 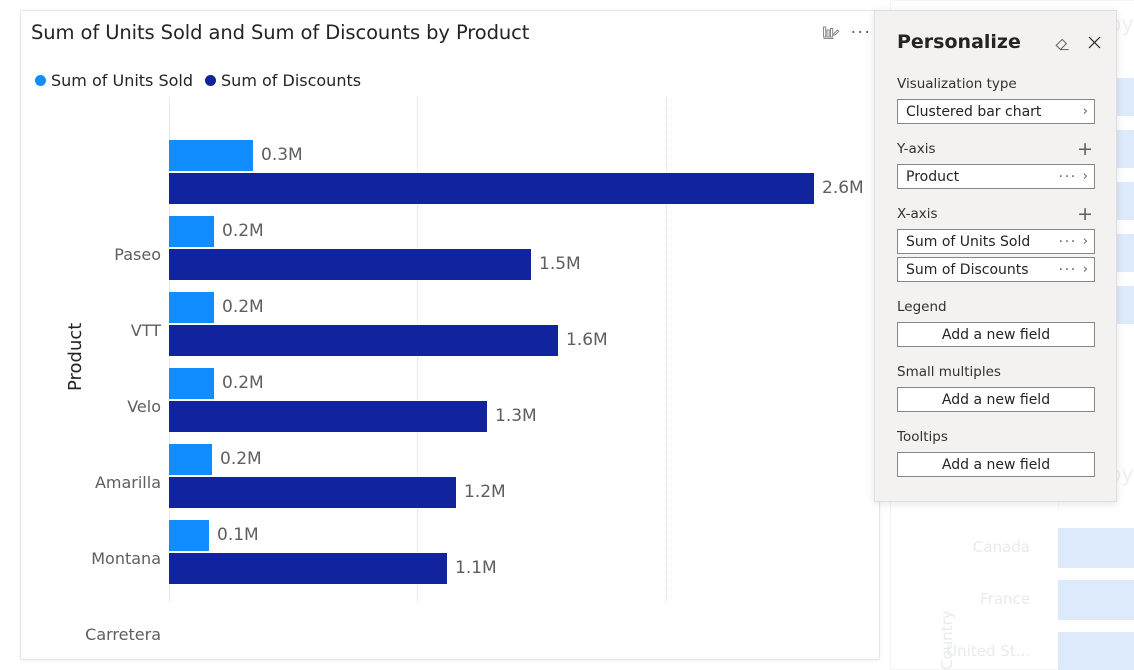 I want to click on category-label-paseo: Paseo, so click(x=96, y=254).